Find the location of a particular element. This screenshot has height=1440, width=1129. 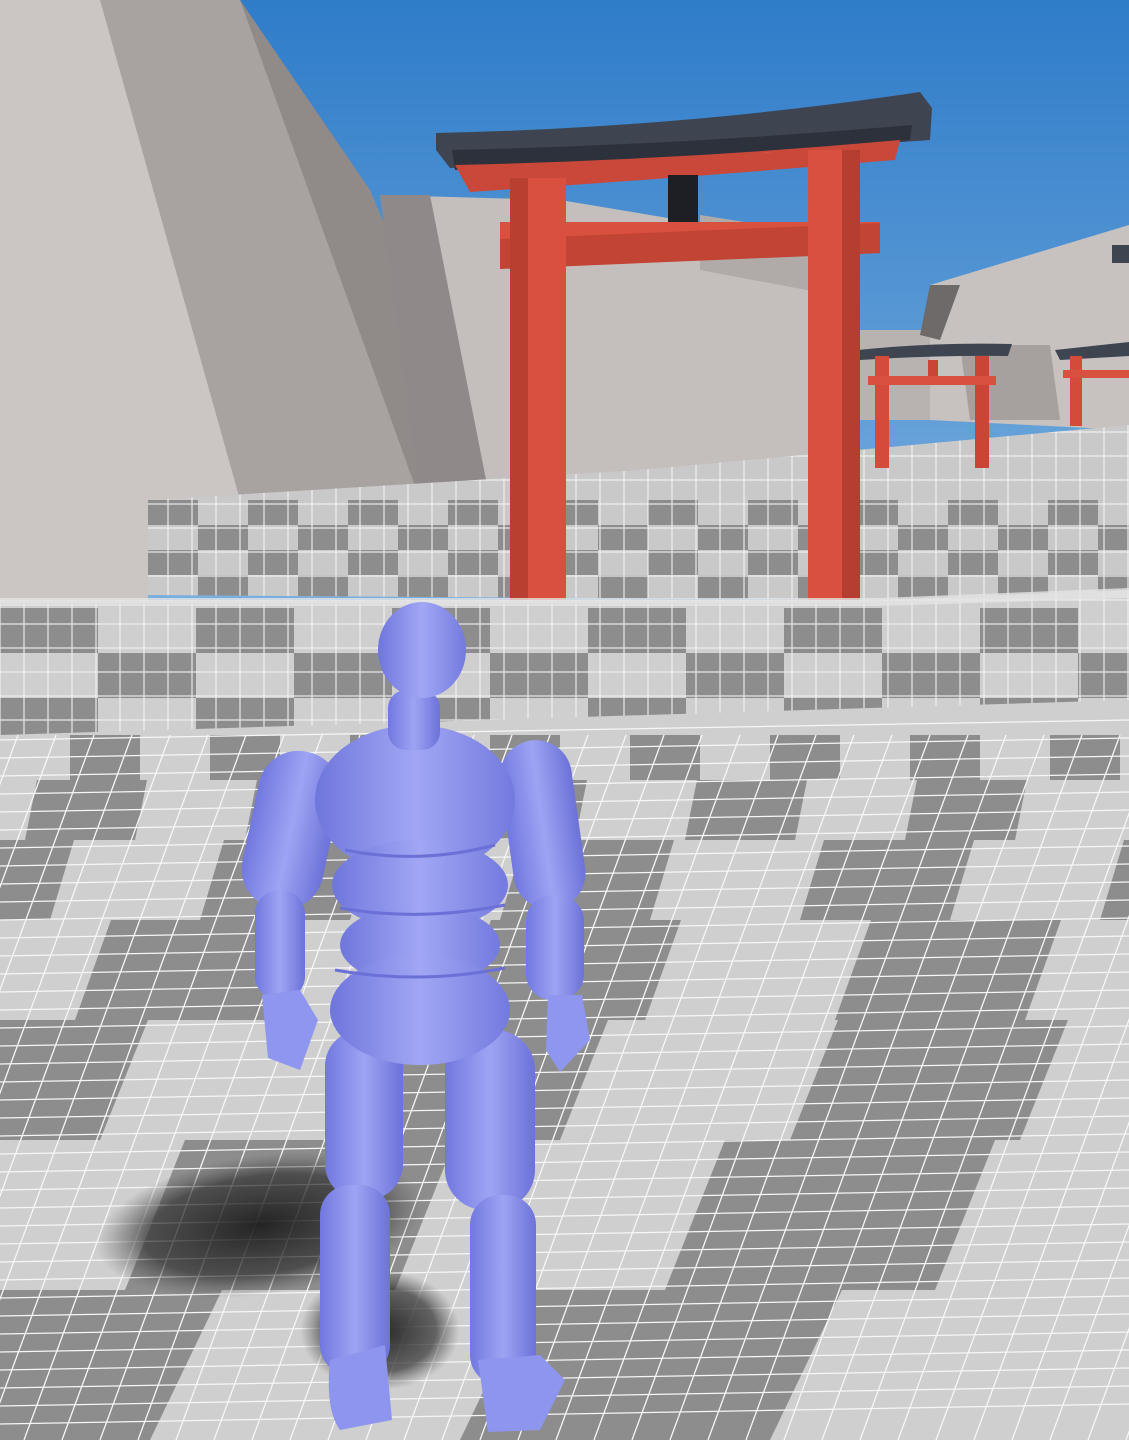

head is located at coordinates (422, 650).